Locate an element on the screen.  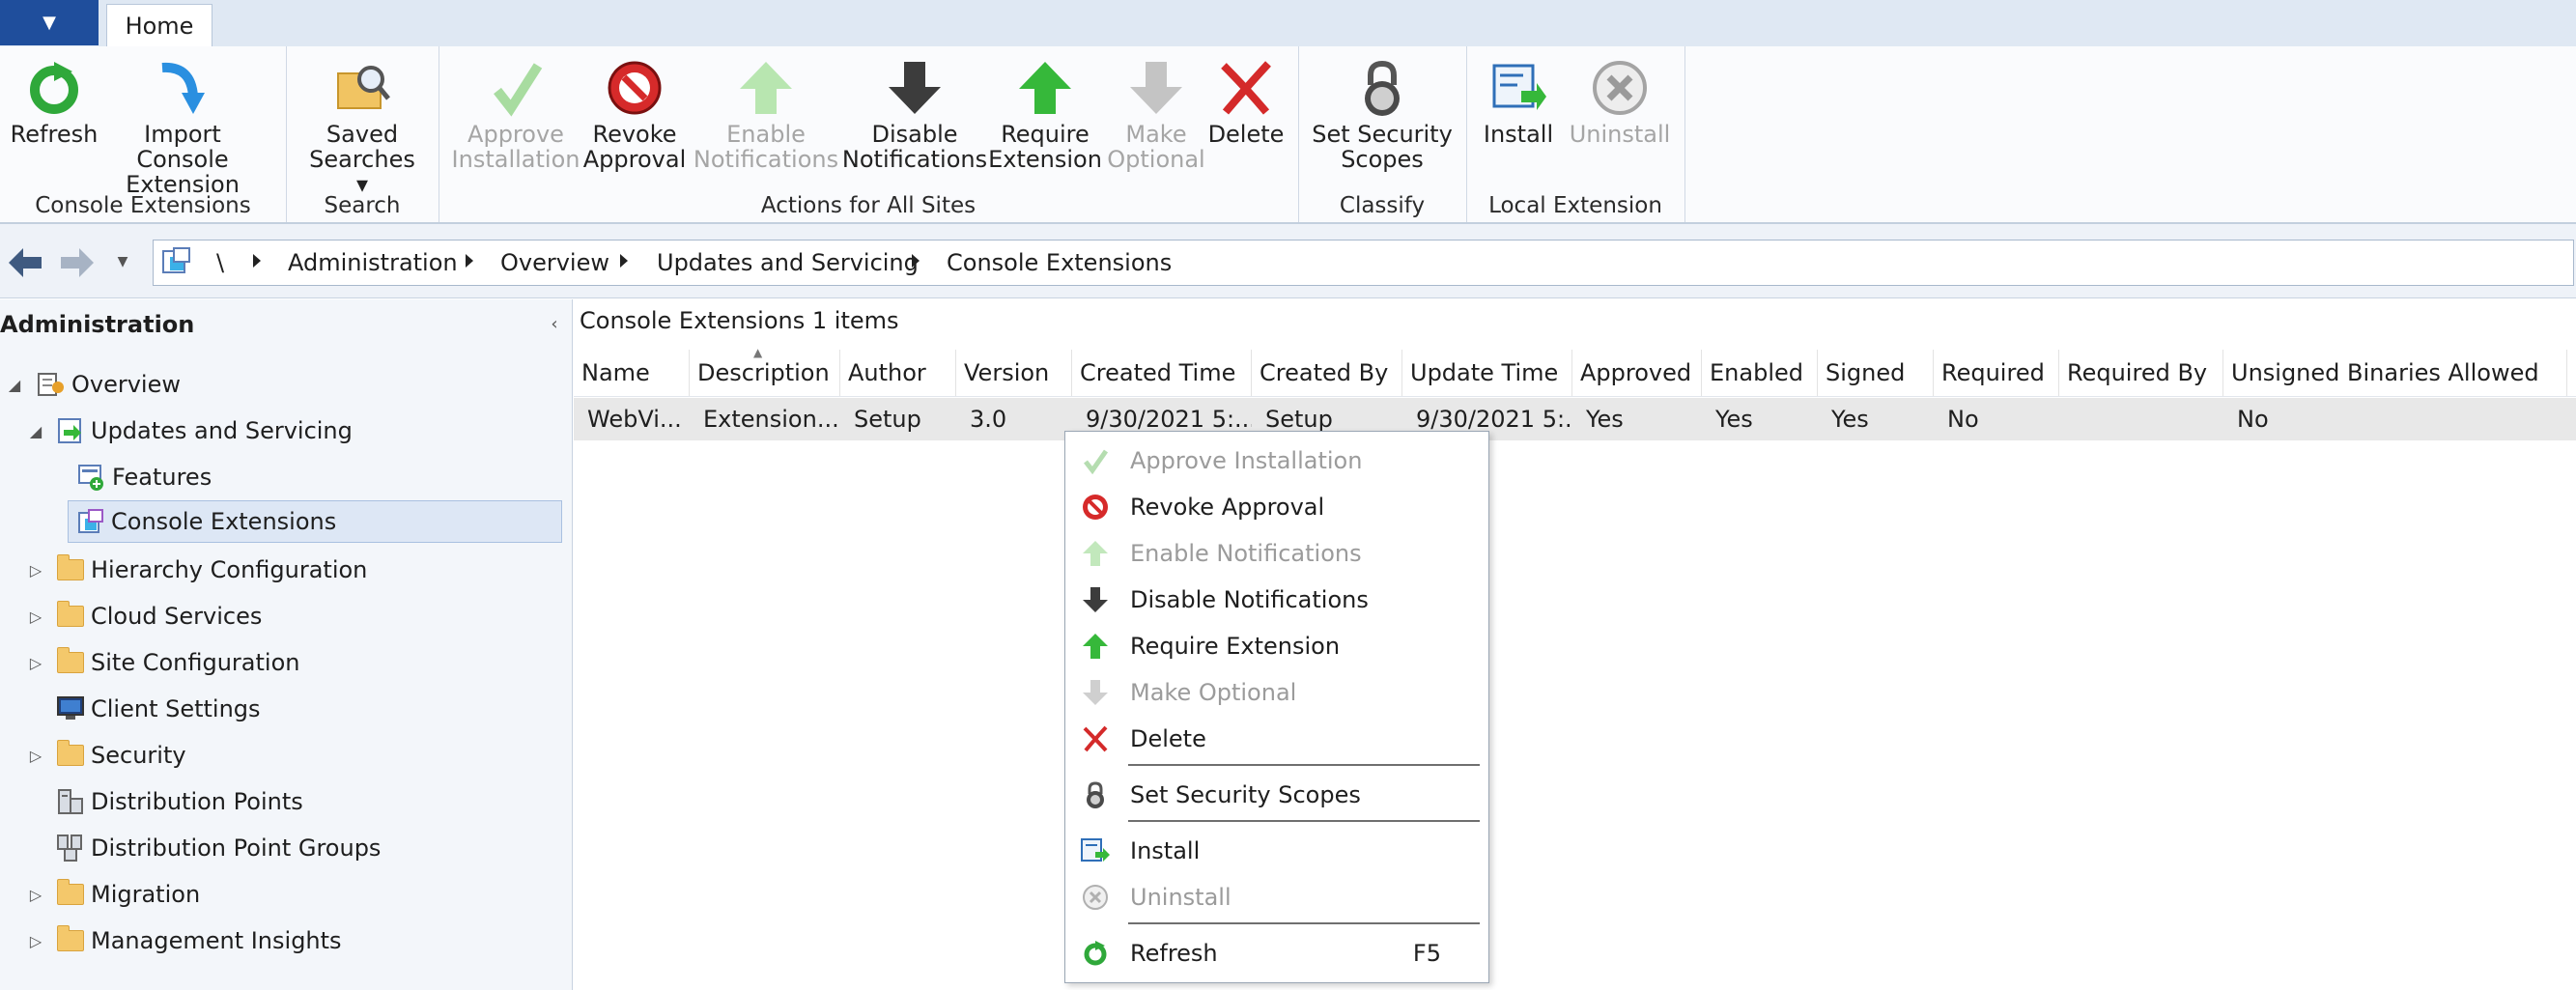
saved-searches-button: Saved Searches ▾ is located at coordinates (362, 125).